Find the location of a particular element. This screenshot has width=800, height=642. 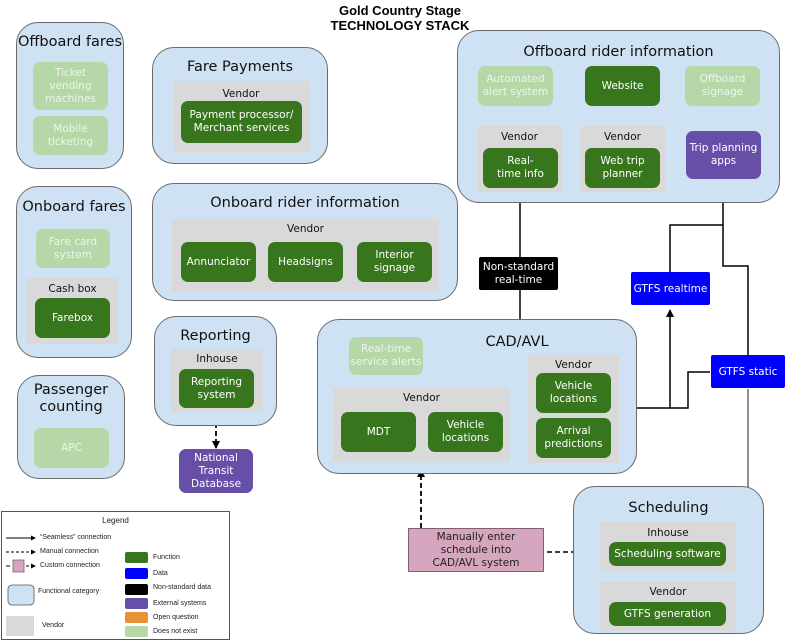

non-standard-data-swatch-icon is located at coordinates (136, 589).